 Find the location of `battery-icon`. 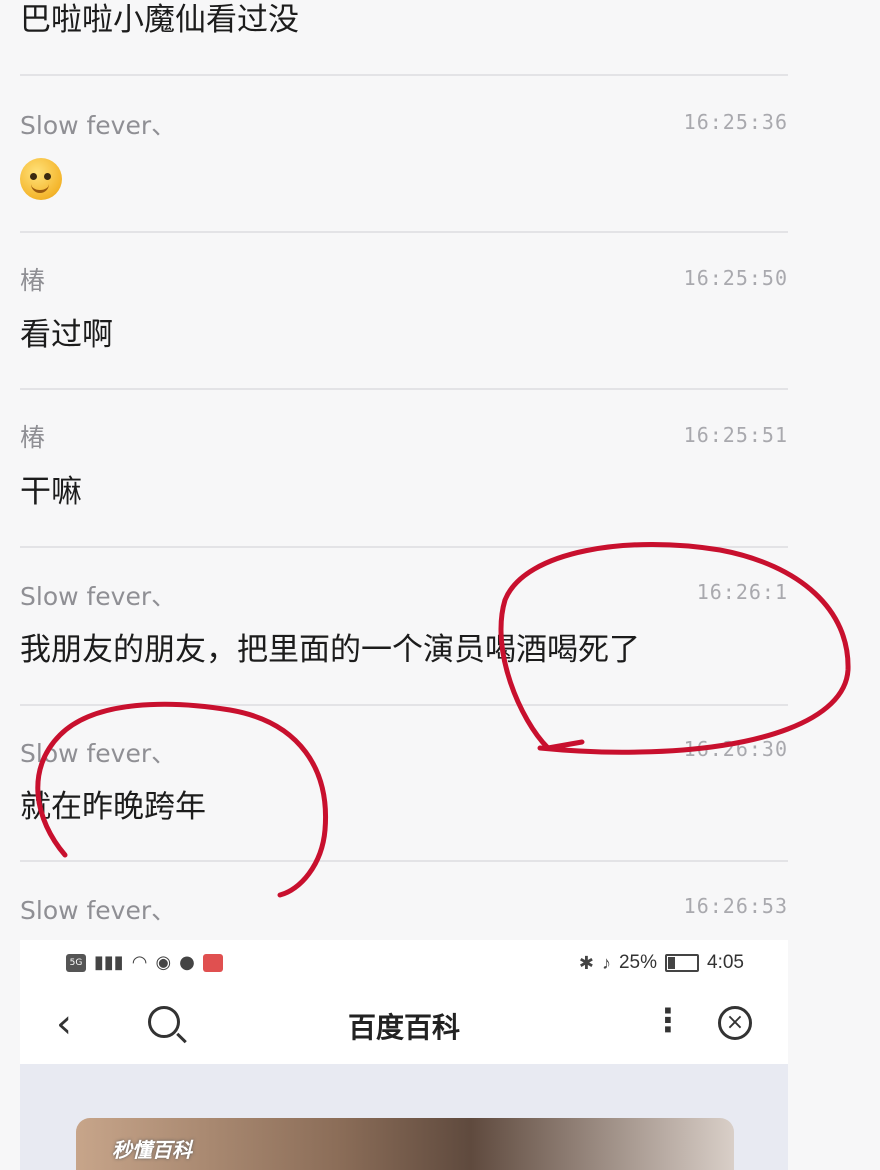

battery-icon is located at coordinates (682, 963).